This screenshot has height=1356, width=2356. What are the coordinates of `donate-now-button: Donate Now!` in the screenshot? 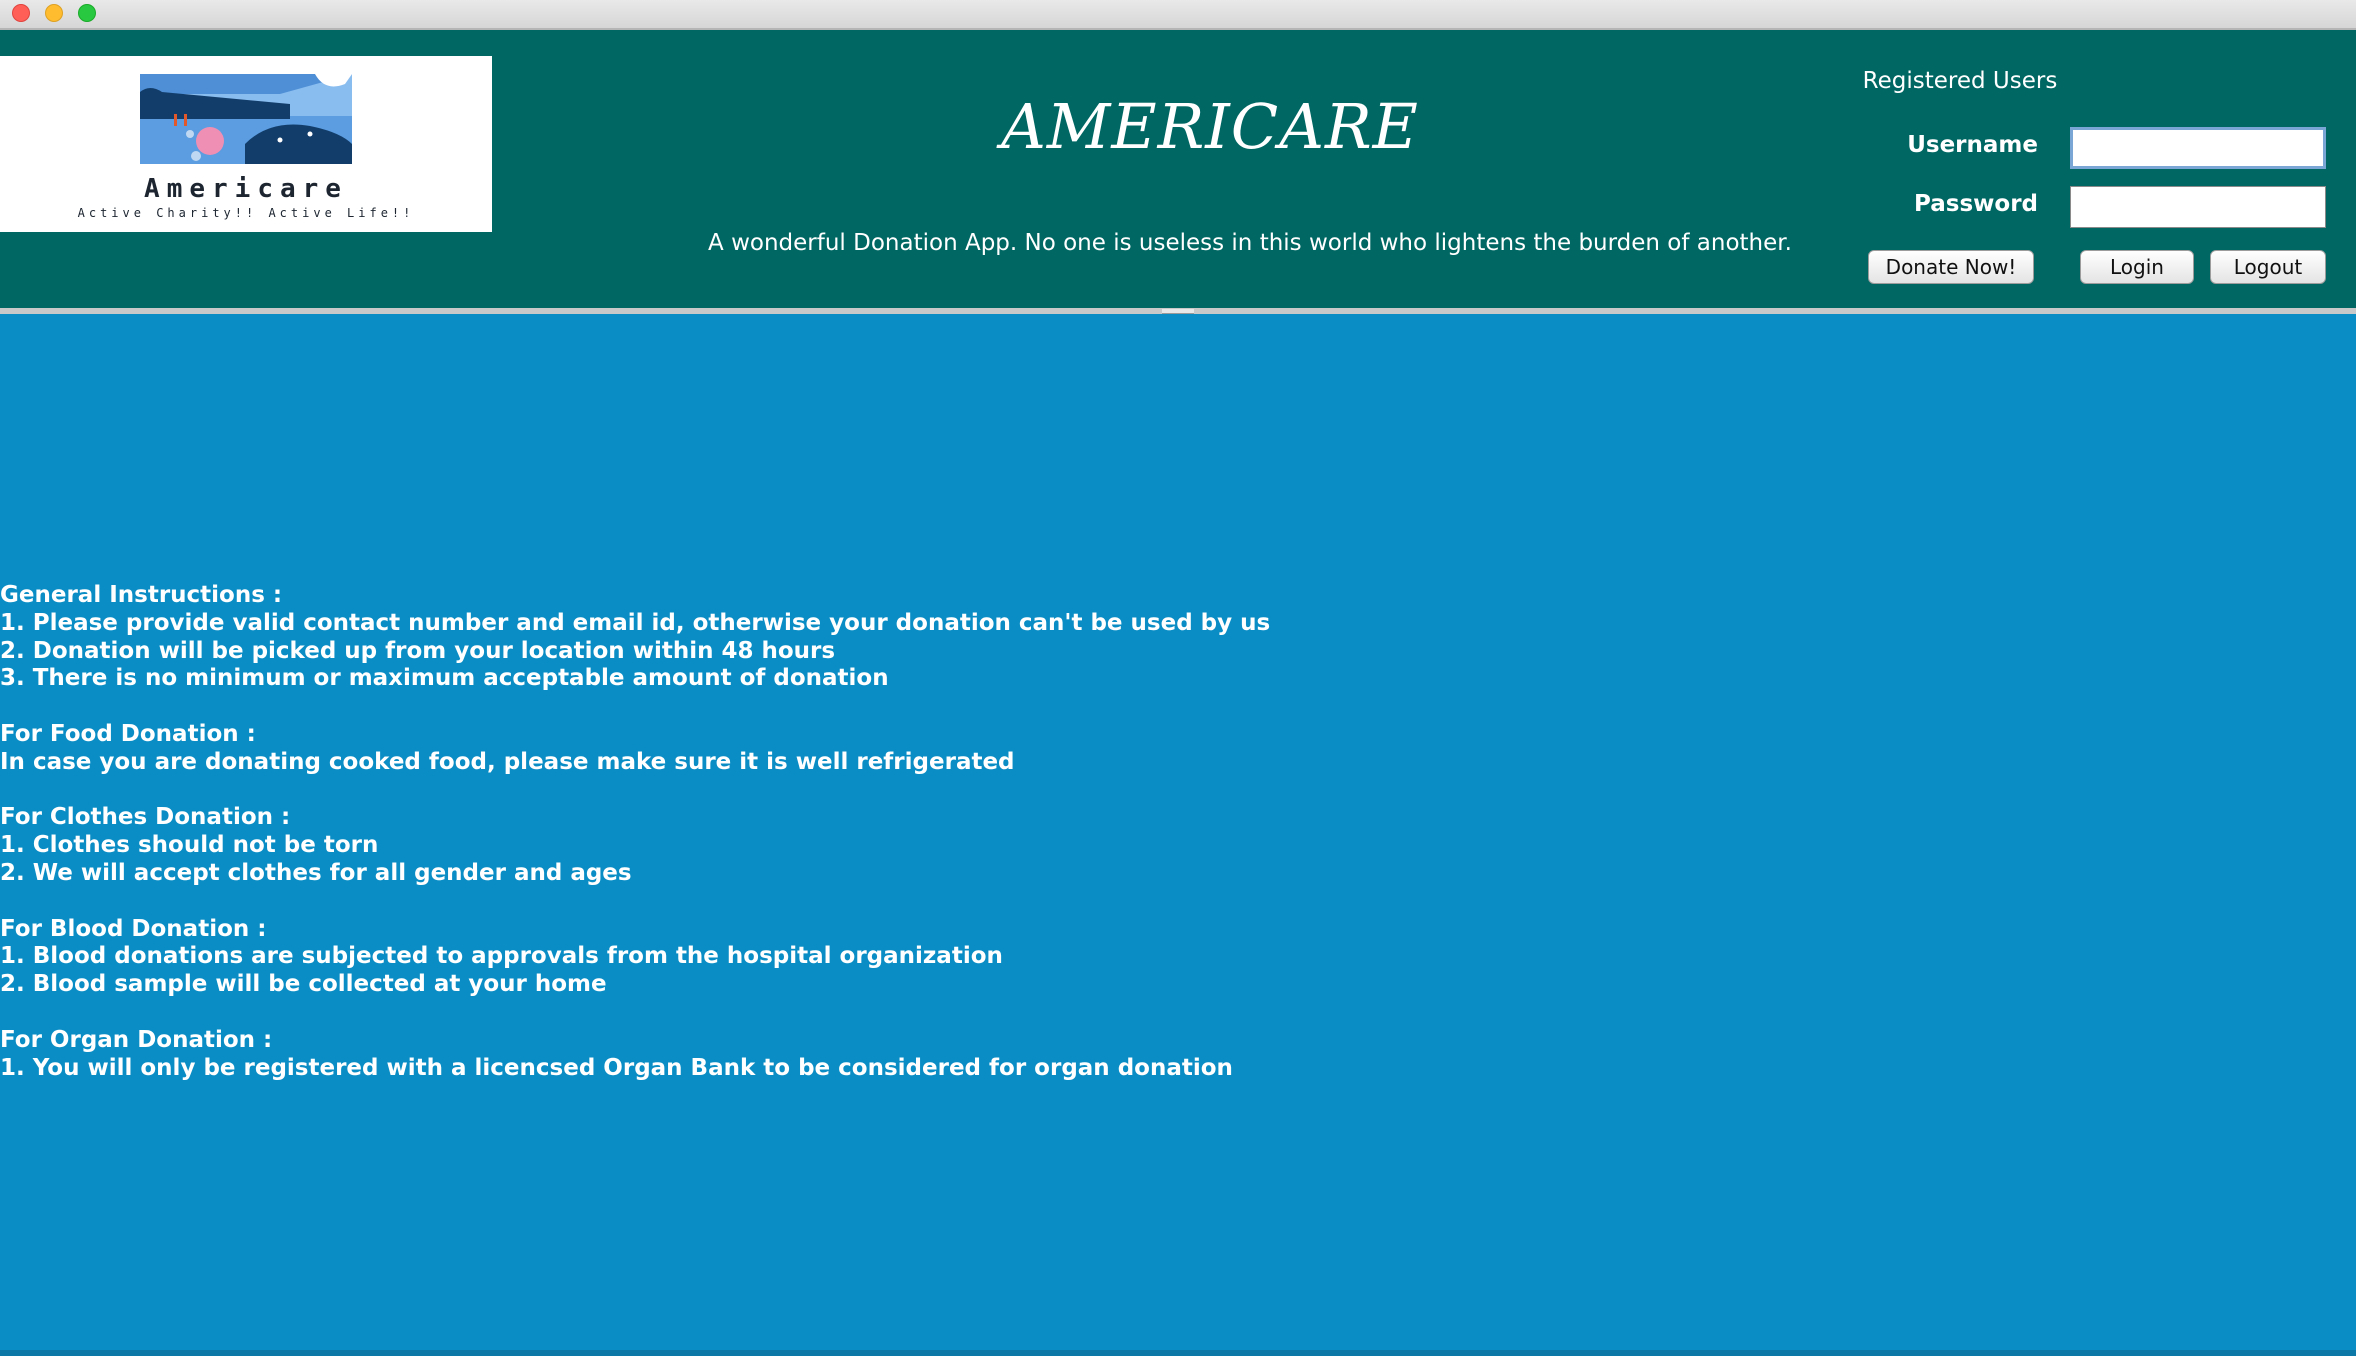 It's located at (1951, 267).